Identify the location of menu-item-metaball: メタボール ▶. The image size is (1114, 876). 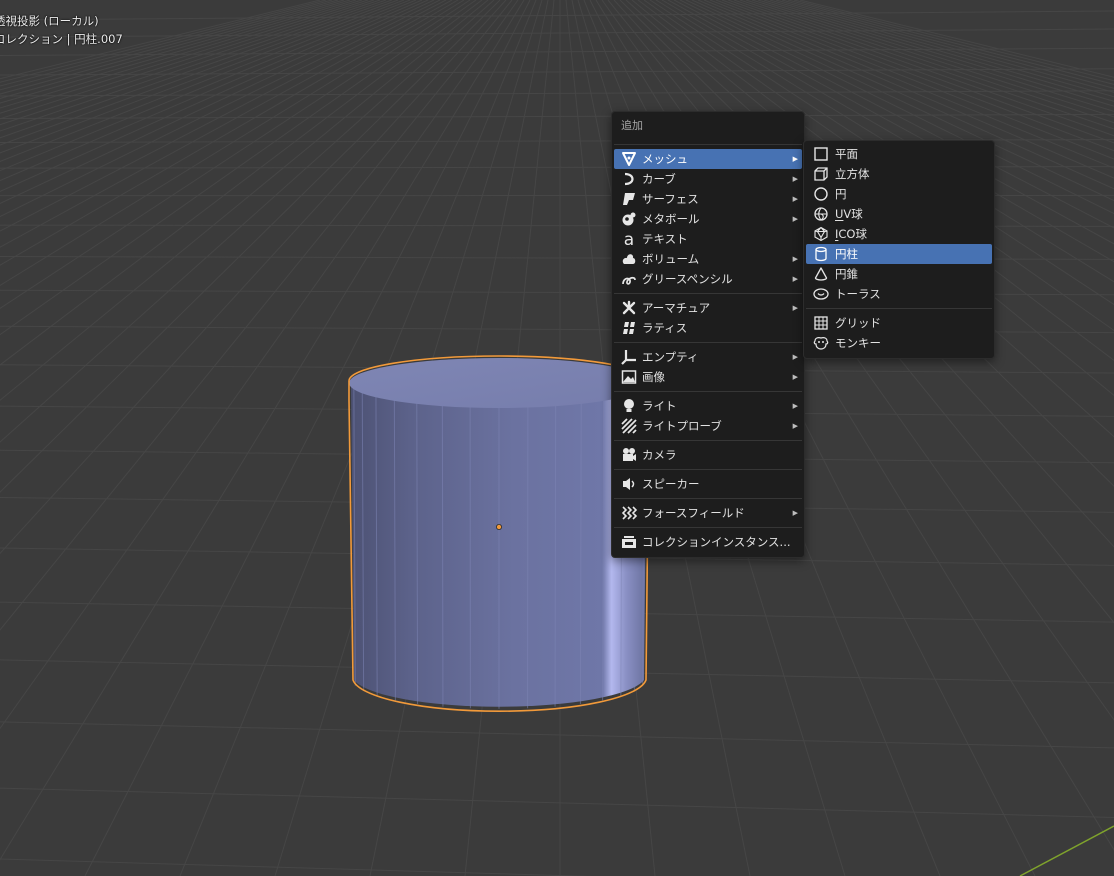
(708, 219).